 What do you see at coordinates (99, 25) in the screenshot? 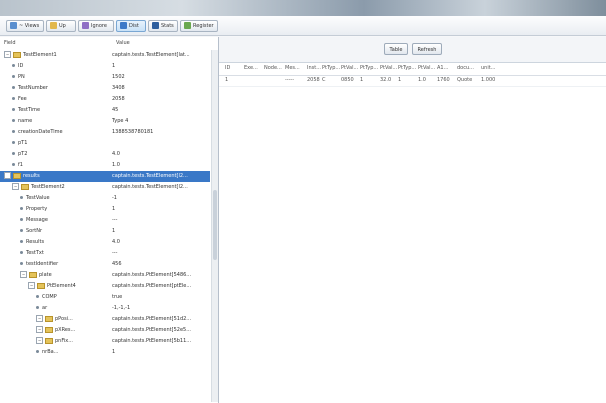
I see `toolbar-button-label: Ignore` at bounding box center [99, 25].